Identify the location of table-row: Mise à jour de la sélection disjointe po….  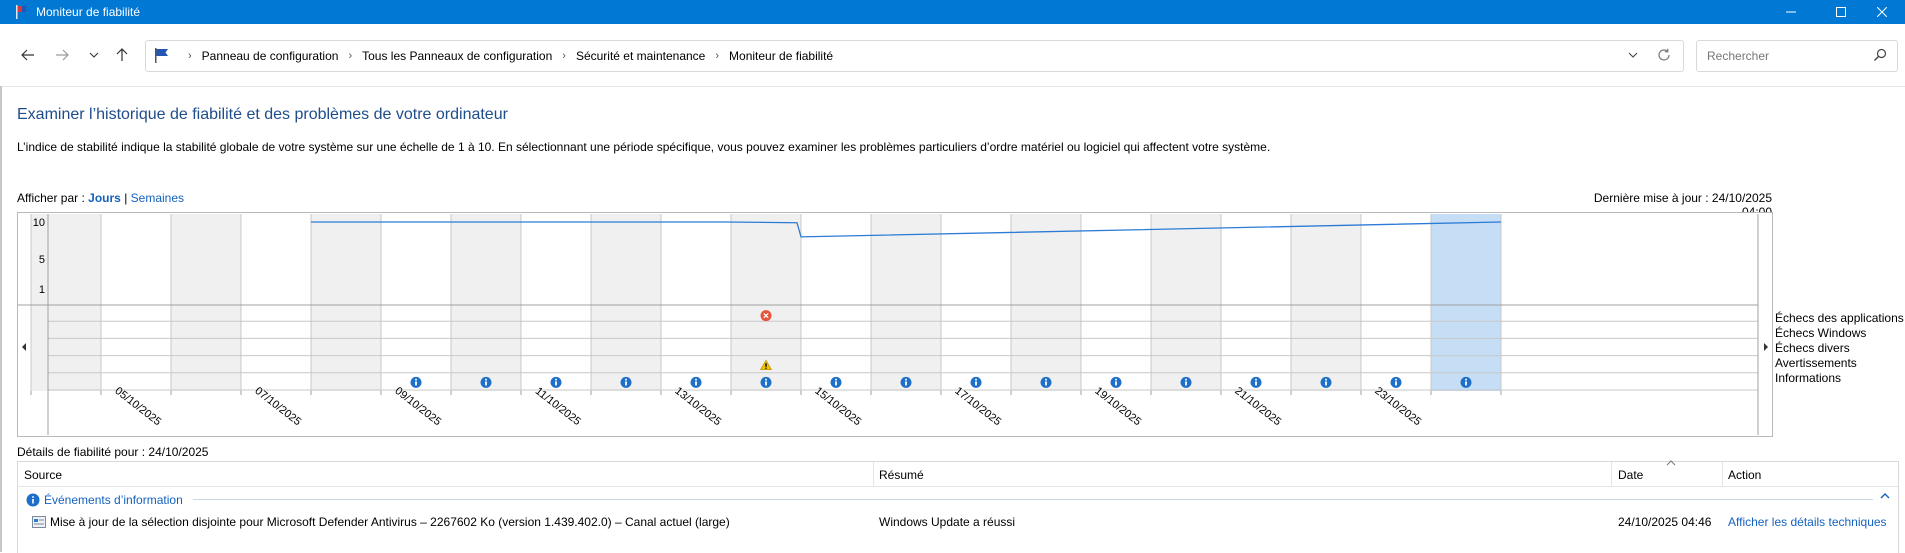
(958, 522).